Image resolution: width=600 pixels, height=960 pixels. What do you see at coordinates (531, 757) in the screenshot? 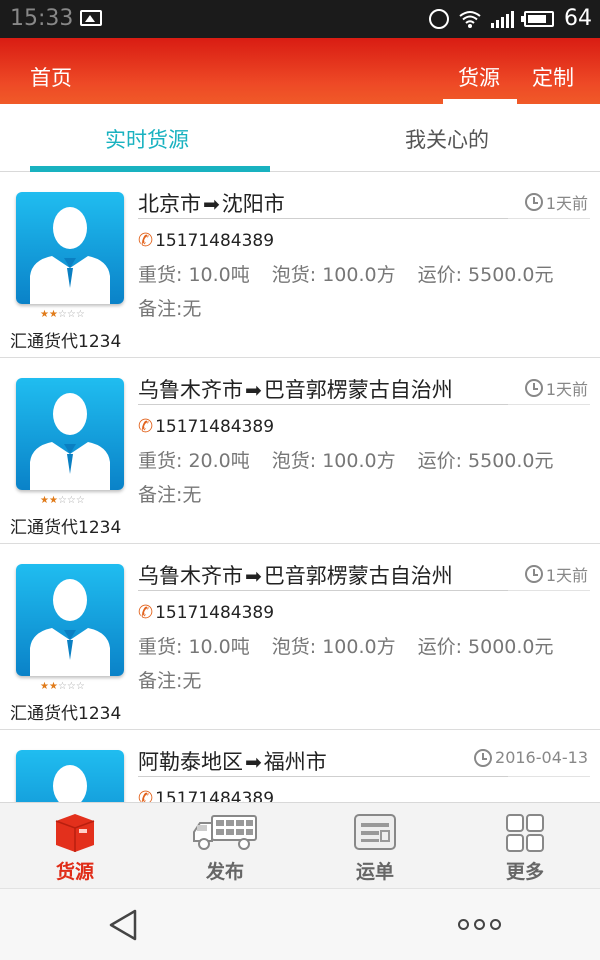
I see `post-time: 2016-04-13` at bounding box center [531, 757].